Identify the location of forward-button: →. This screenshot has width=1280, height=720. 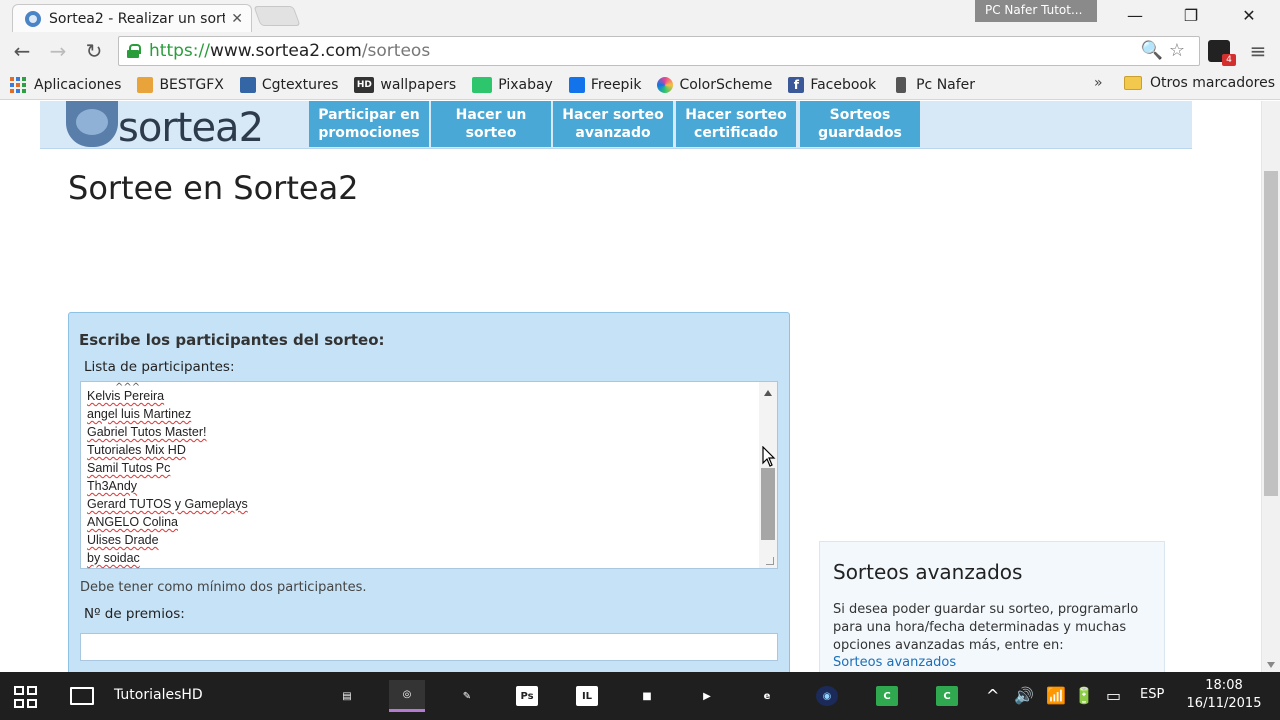
(58, 51).